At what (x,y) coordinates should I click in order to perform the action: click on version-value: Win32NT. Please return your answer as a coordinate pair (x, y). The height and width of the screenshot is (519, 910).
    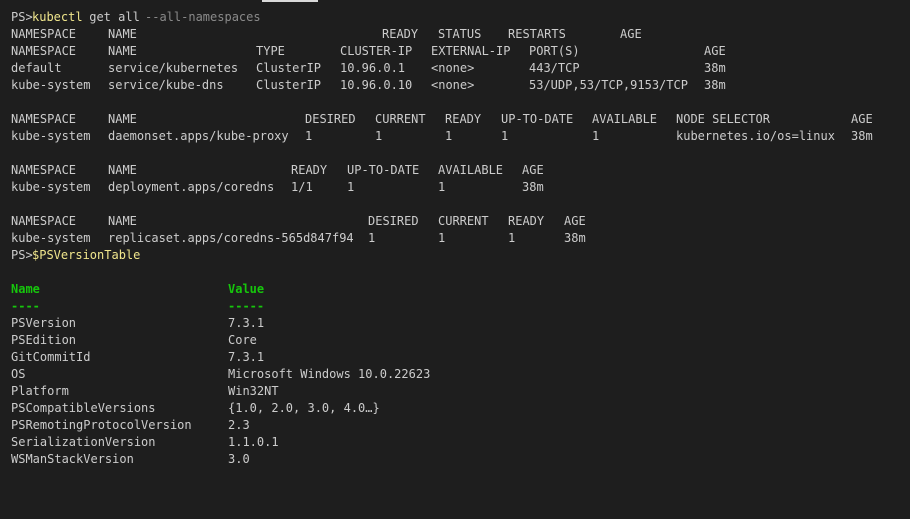
    Looking at the image, I should click on (253, 391).